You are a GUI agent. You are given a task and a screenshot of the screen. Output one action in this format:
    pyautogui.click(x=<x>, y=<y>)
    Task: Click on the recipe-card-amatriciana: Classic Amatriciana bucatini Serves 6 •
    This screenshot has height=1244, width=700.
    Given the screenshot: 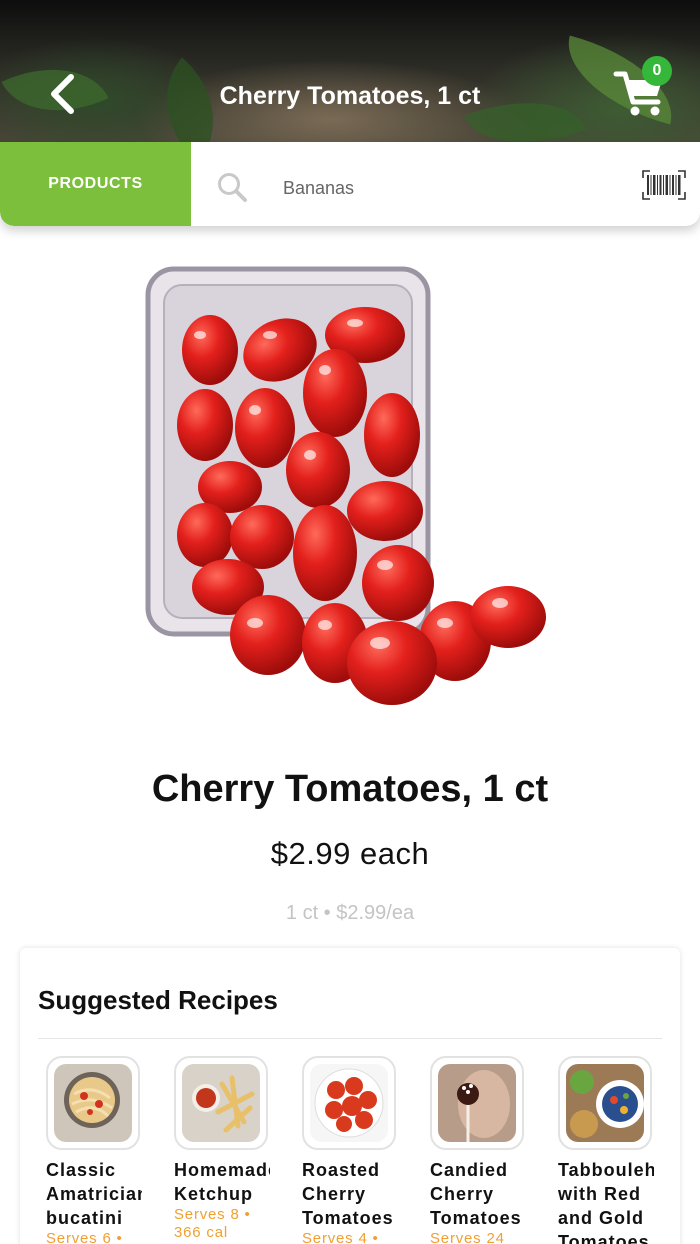 What is the action you would take?
    pyautogui.click(x=96, y=1150)
    